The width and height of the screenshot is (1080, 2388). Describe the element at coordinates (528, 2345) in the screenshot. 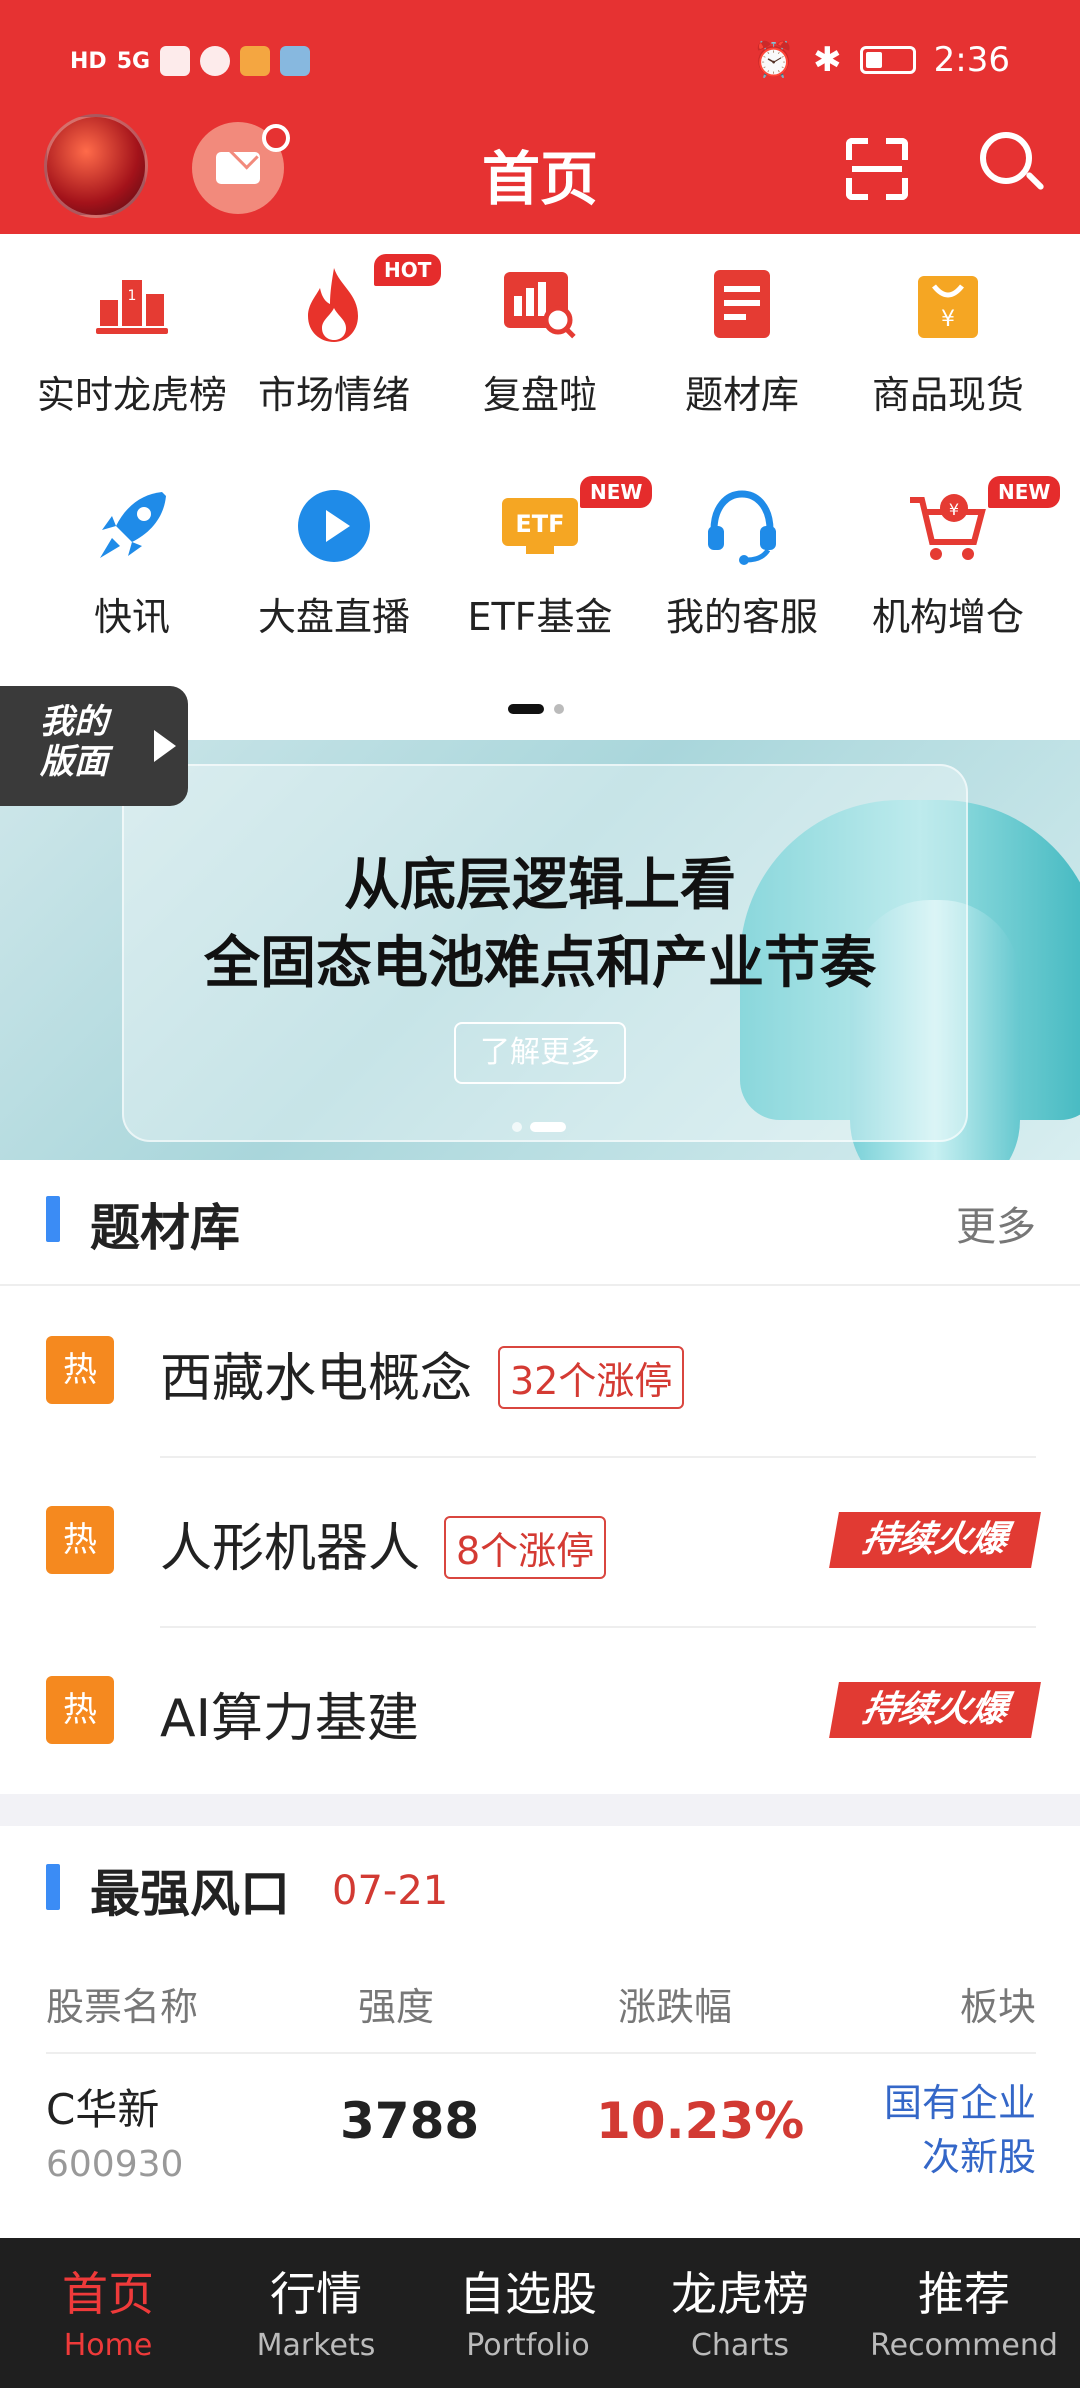

I see `tab-sublabel: Portfolio` at that location.